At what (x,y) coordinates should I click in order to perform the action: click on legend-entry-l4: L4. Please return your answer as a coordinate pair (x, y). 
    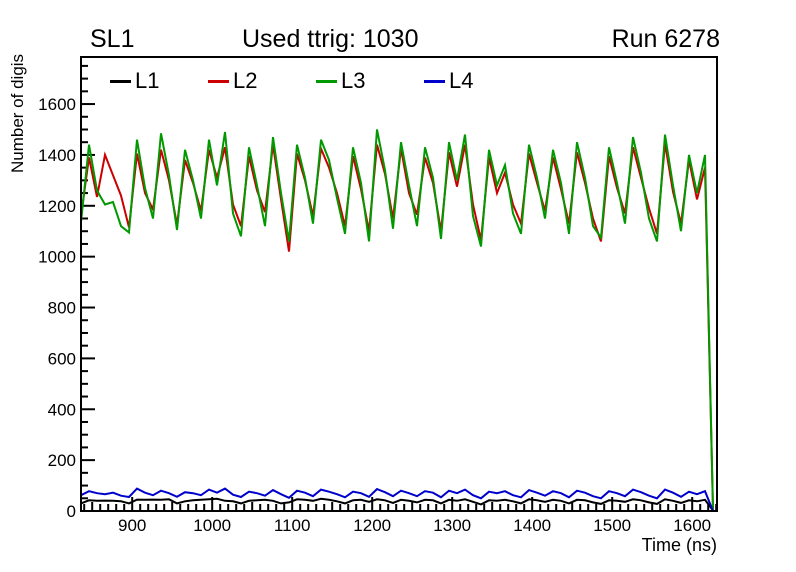
    Looking at the image, I should click on (448, 81).